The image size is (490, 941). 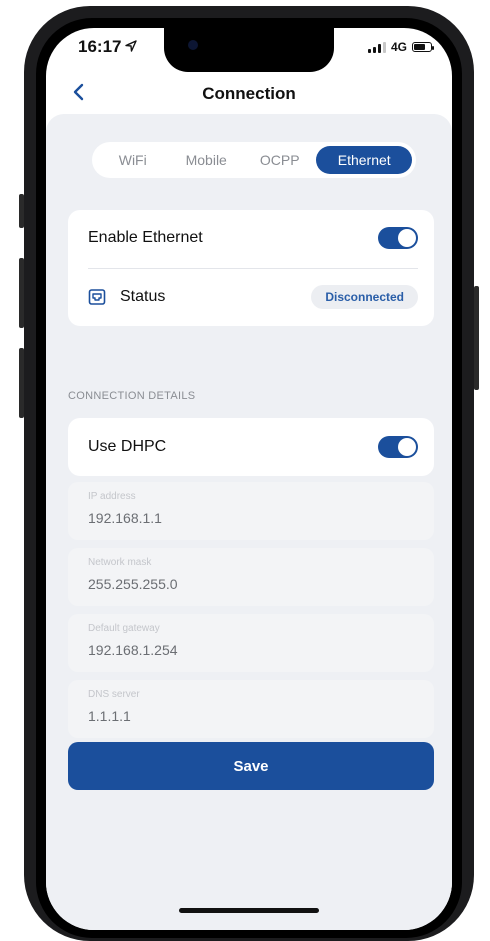 I want to click on ip-address-field: IP address 192.168.1.1, so click(x=251, y=511).